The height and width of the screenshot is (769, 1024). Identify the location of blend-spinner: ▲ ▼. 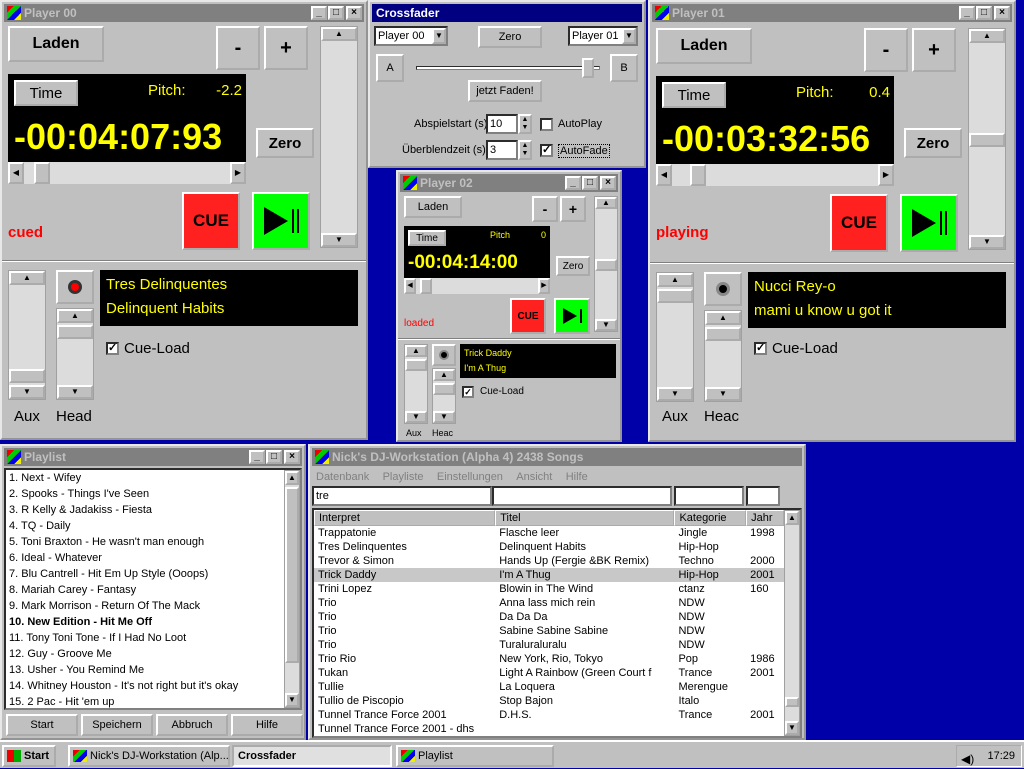
(525, 150).